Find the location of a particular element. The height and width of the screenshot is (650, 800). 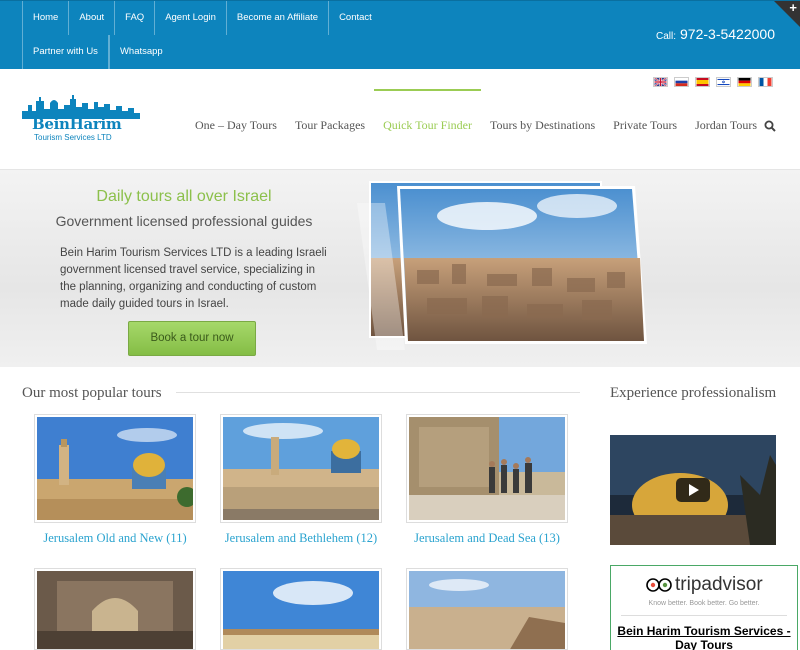

tripadvisor-listing-link: Bein Harim Tourism Services - Day Tours is located at coordinates (704, 637).